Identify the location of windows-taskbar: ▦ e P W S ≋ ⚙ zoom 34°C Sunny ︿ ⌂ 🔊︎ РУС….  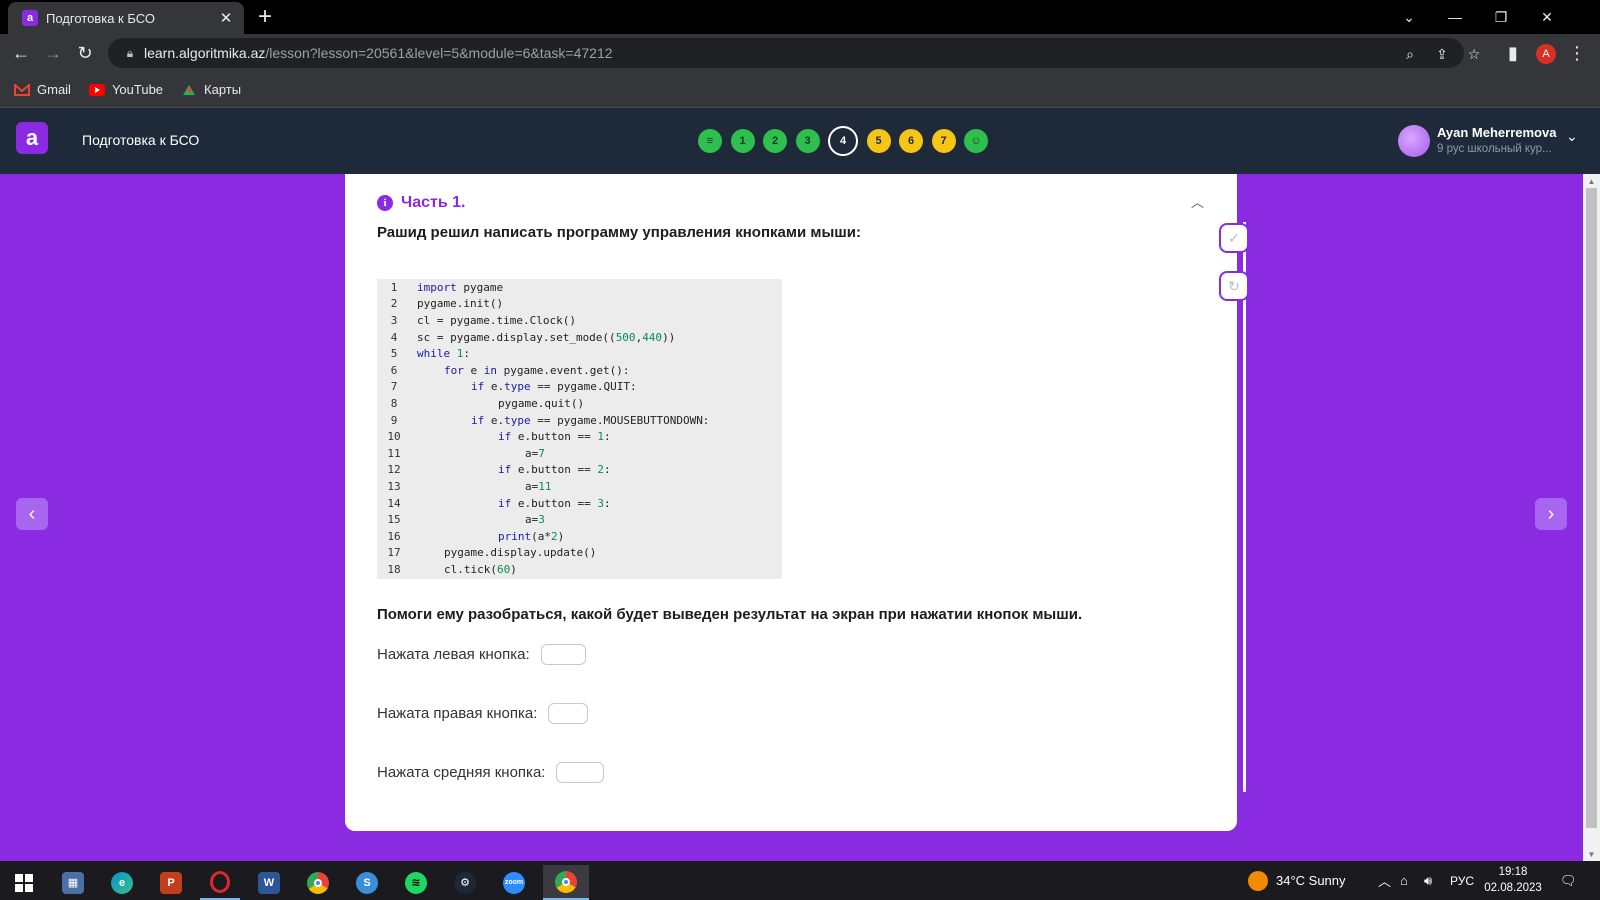
(800, 880).